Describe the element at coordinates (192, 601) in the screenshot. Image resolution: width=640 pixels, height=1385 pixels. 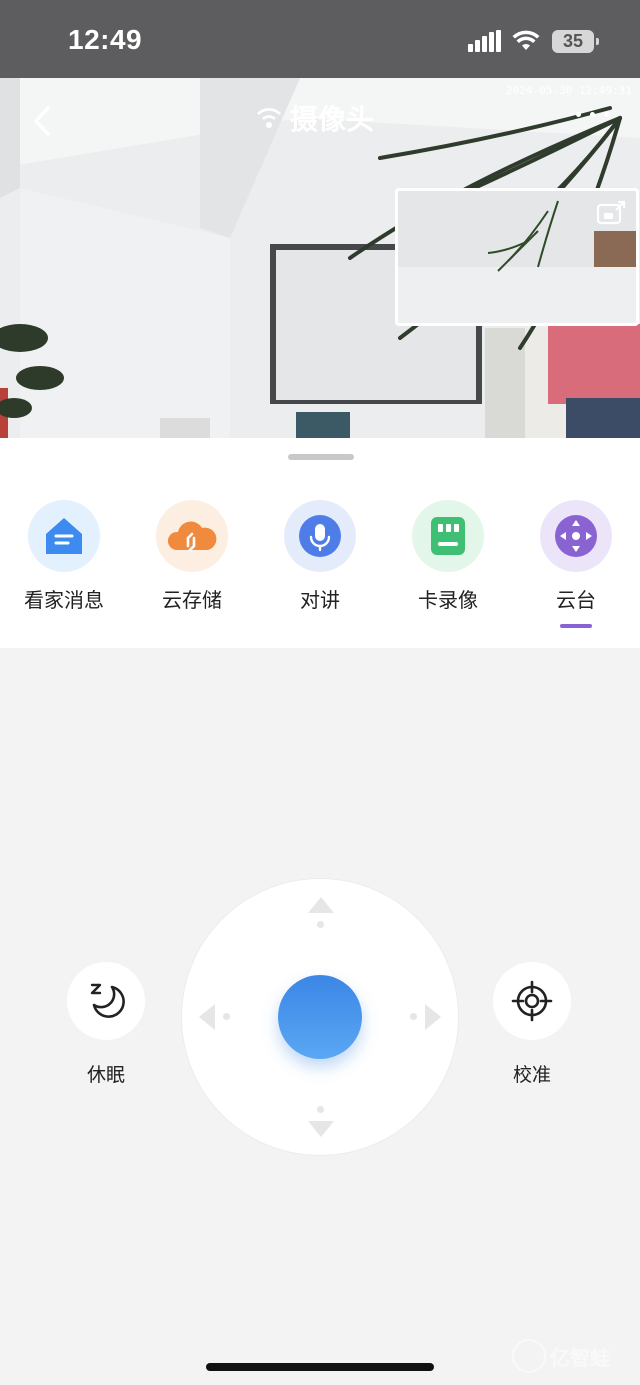
I see `tab-label: 云存储` at that location.